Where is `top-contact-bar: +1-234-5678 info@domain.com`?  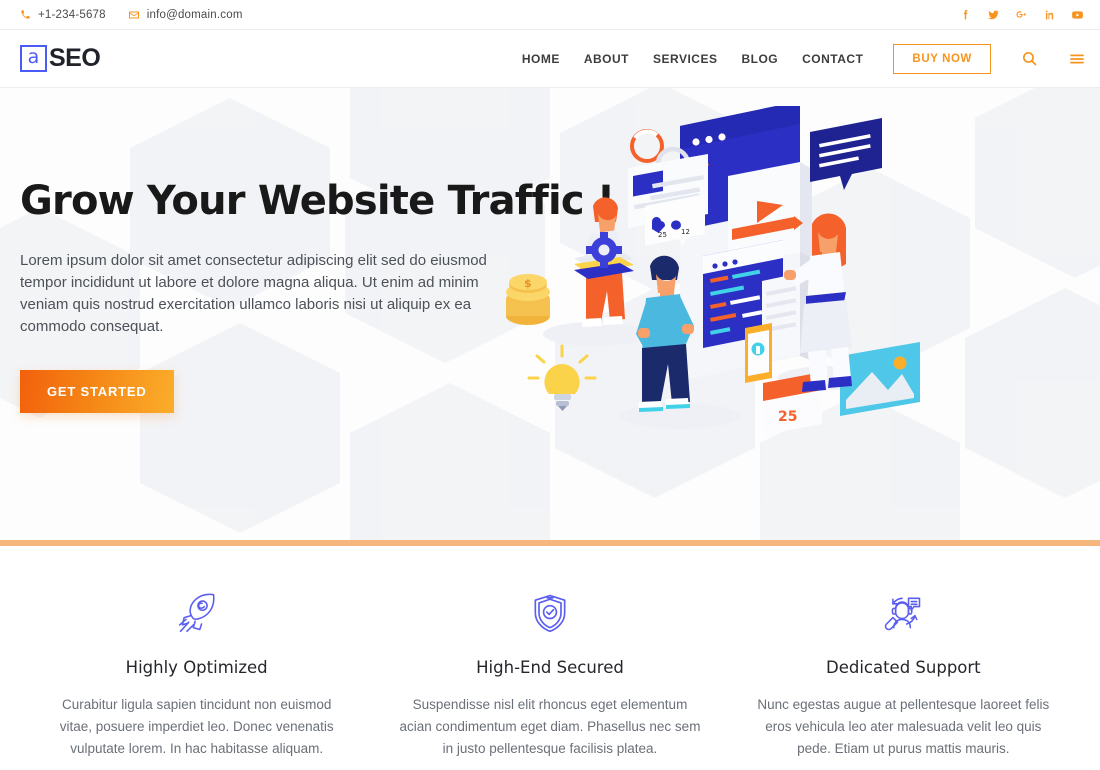
top-contact-bar: +1-234-5678 info@domain.com is located at coordinates (550, 15).